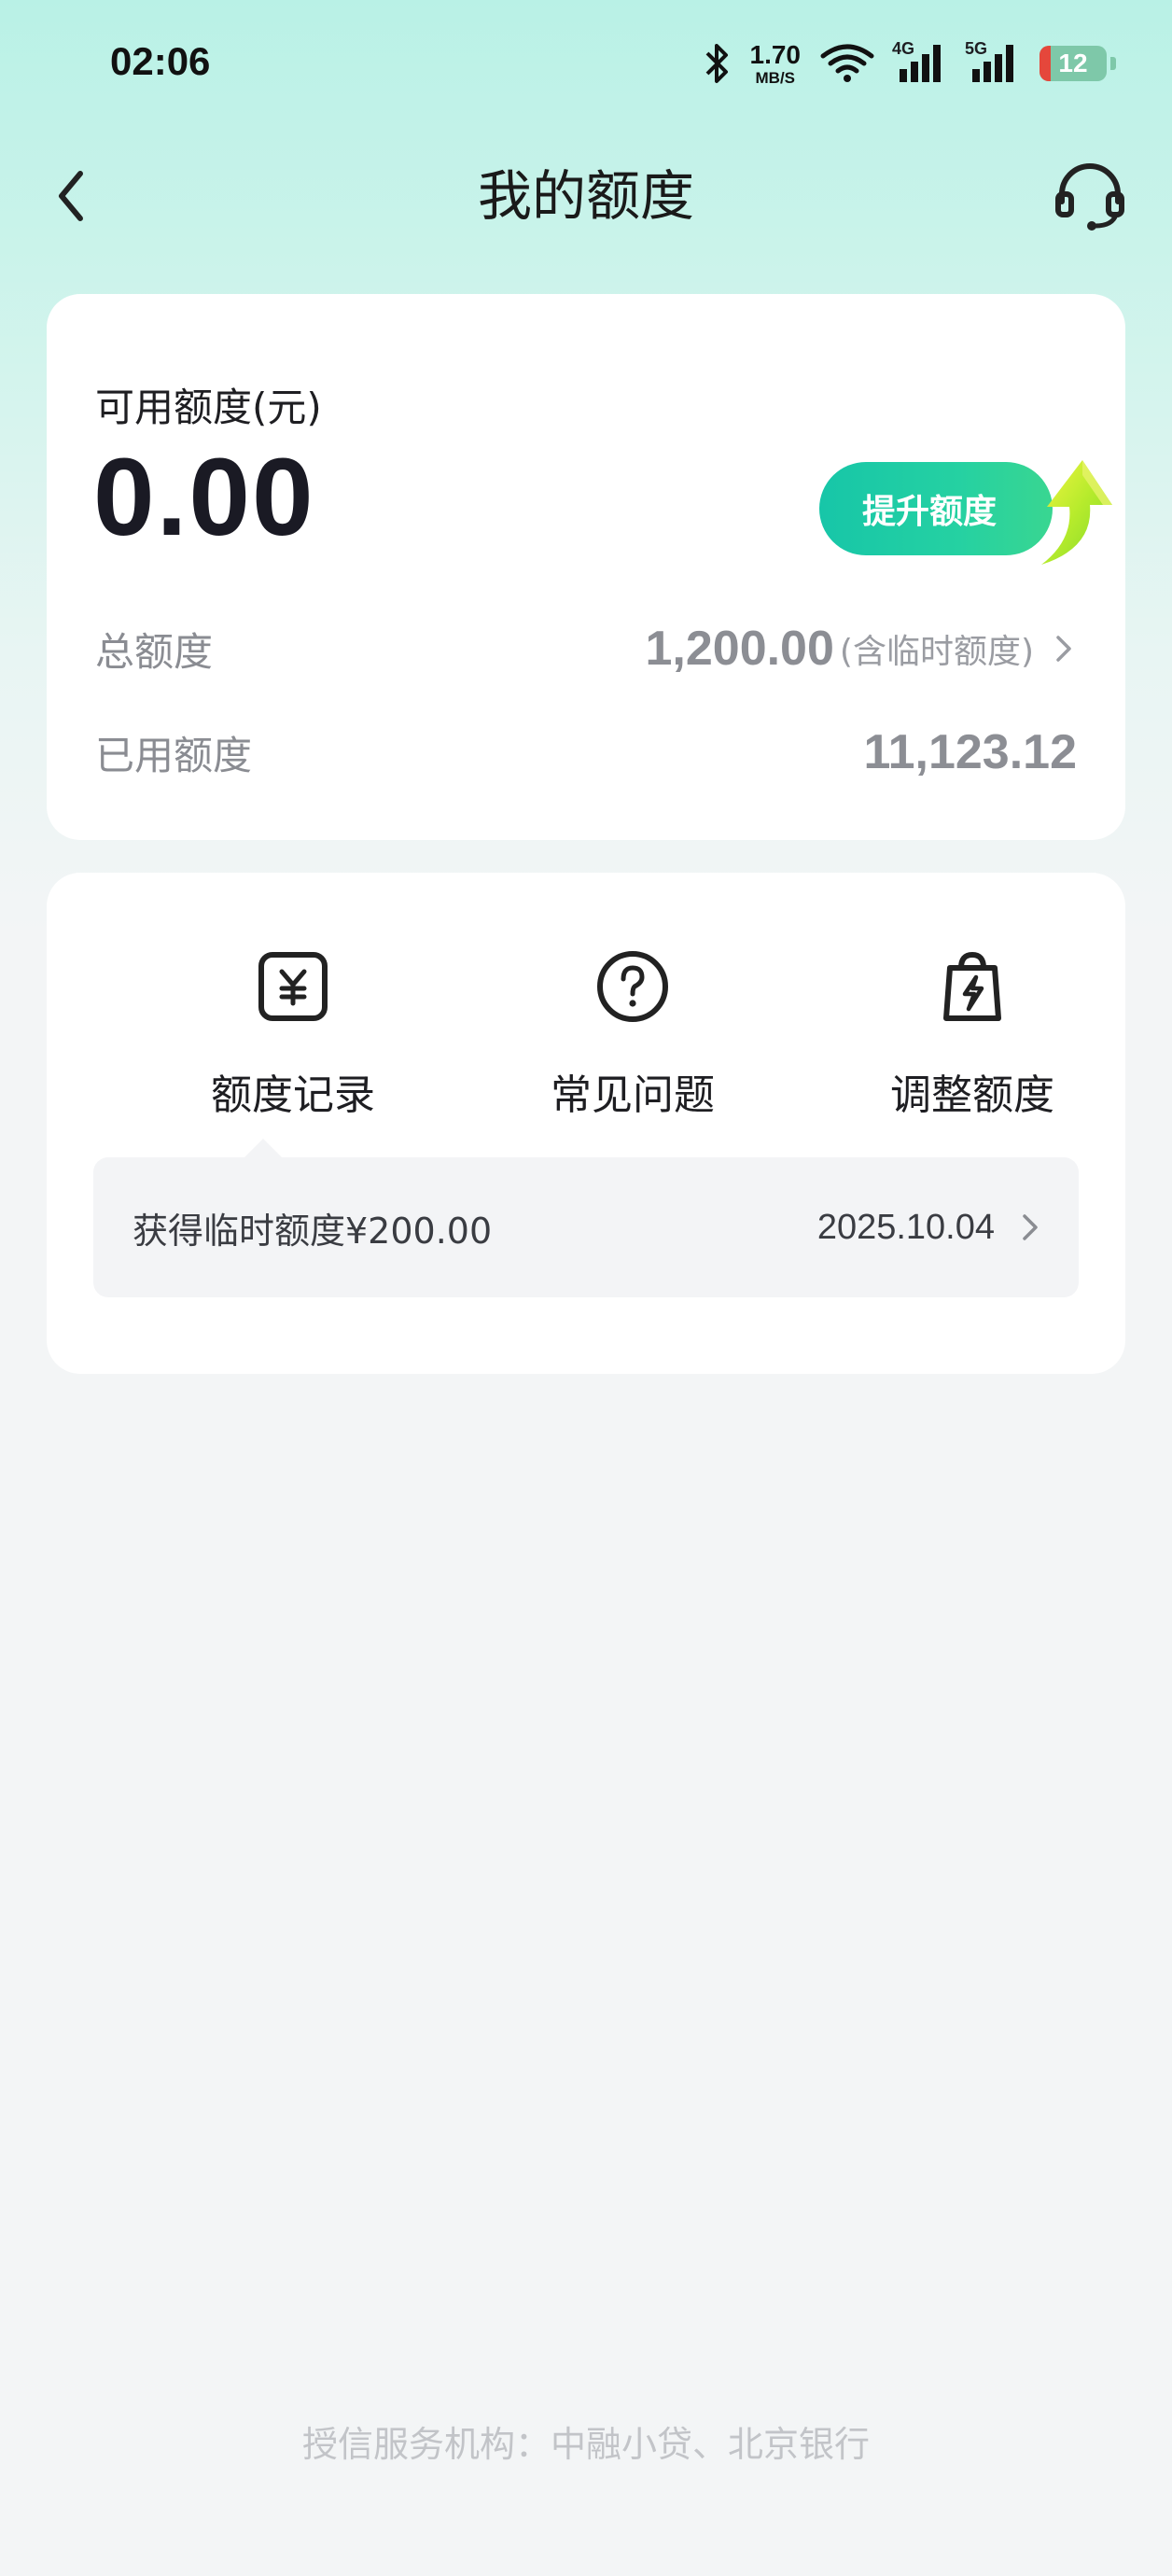  I want to click on credit-institution-footer: 授信服务机构：中融小贷、北京银行, so click(585, 2444).